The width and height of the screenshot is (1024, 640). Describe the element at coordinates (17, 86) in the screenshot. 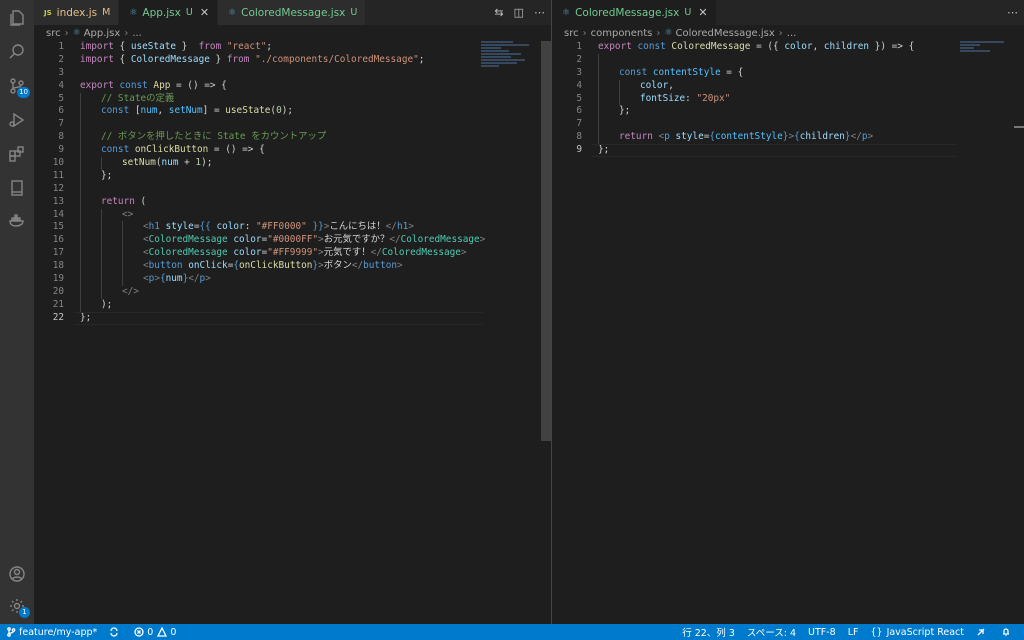

I see `source-control-icon: 10` at that location.